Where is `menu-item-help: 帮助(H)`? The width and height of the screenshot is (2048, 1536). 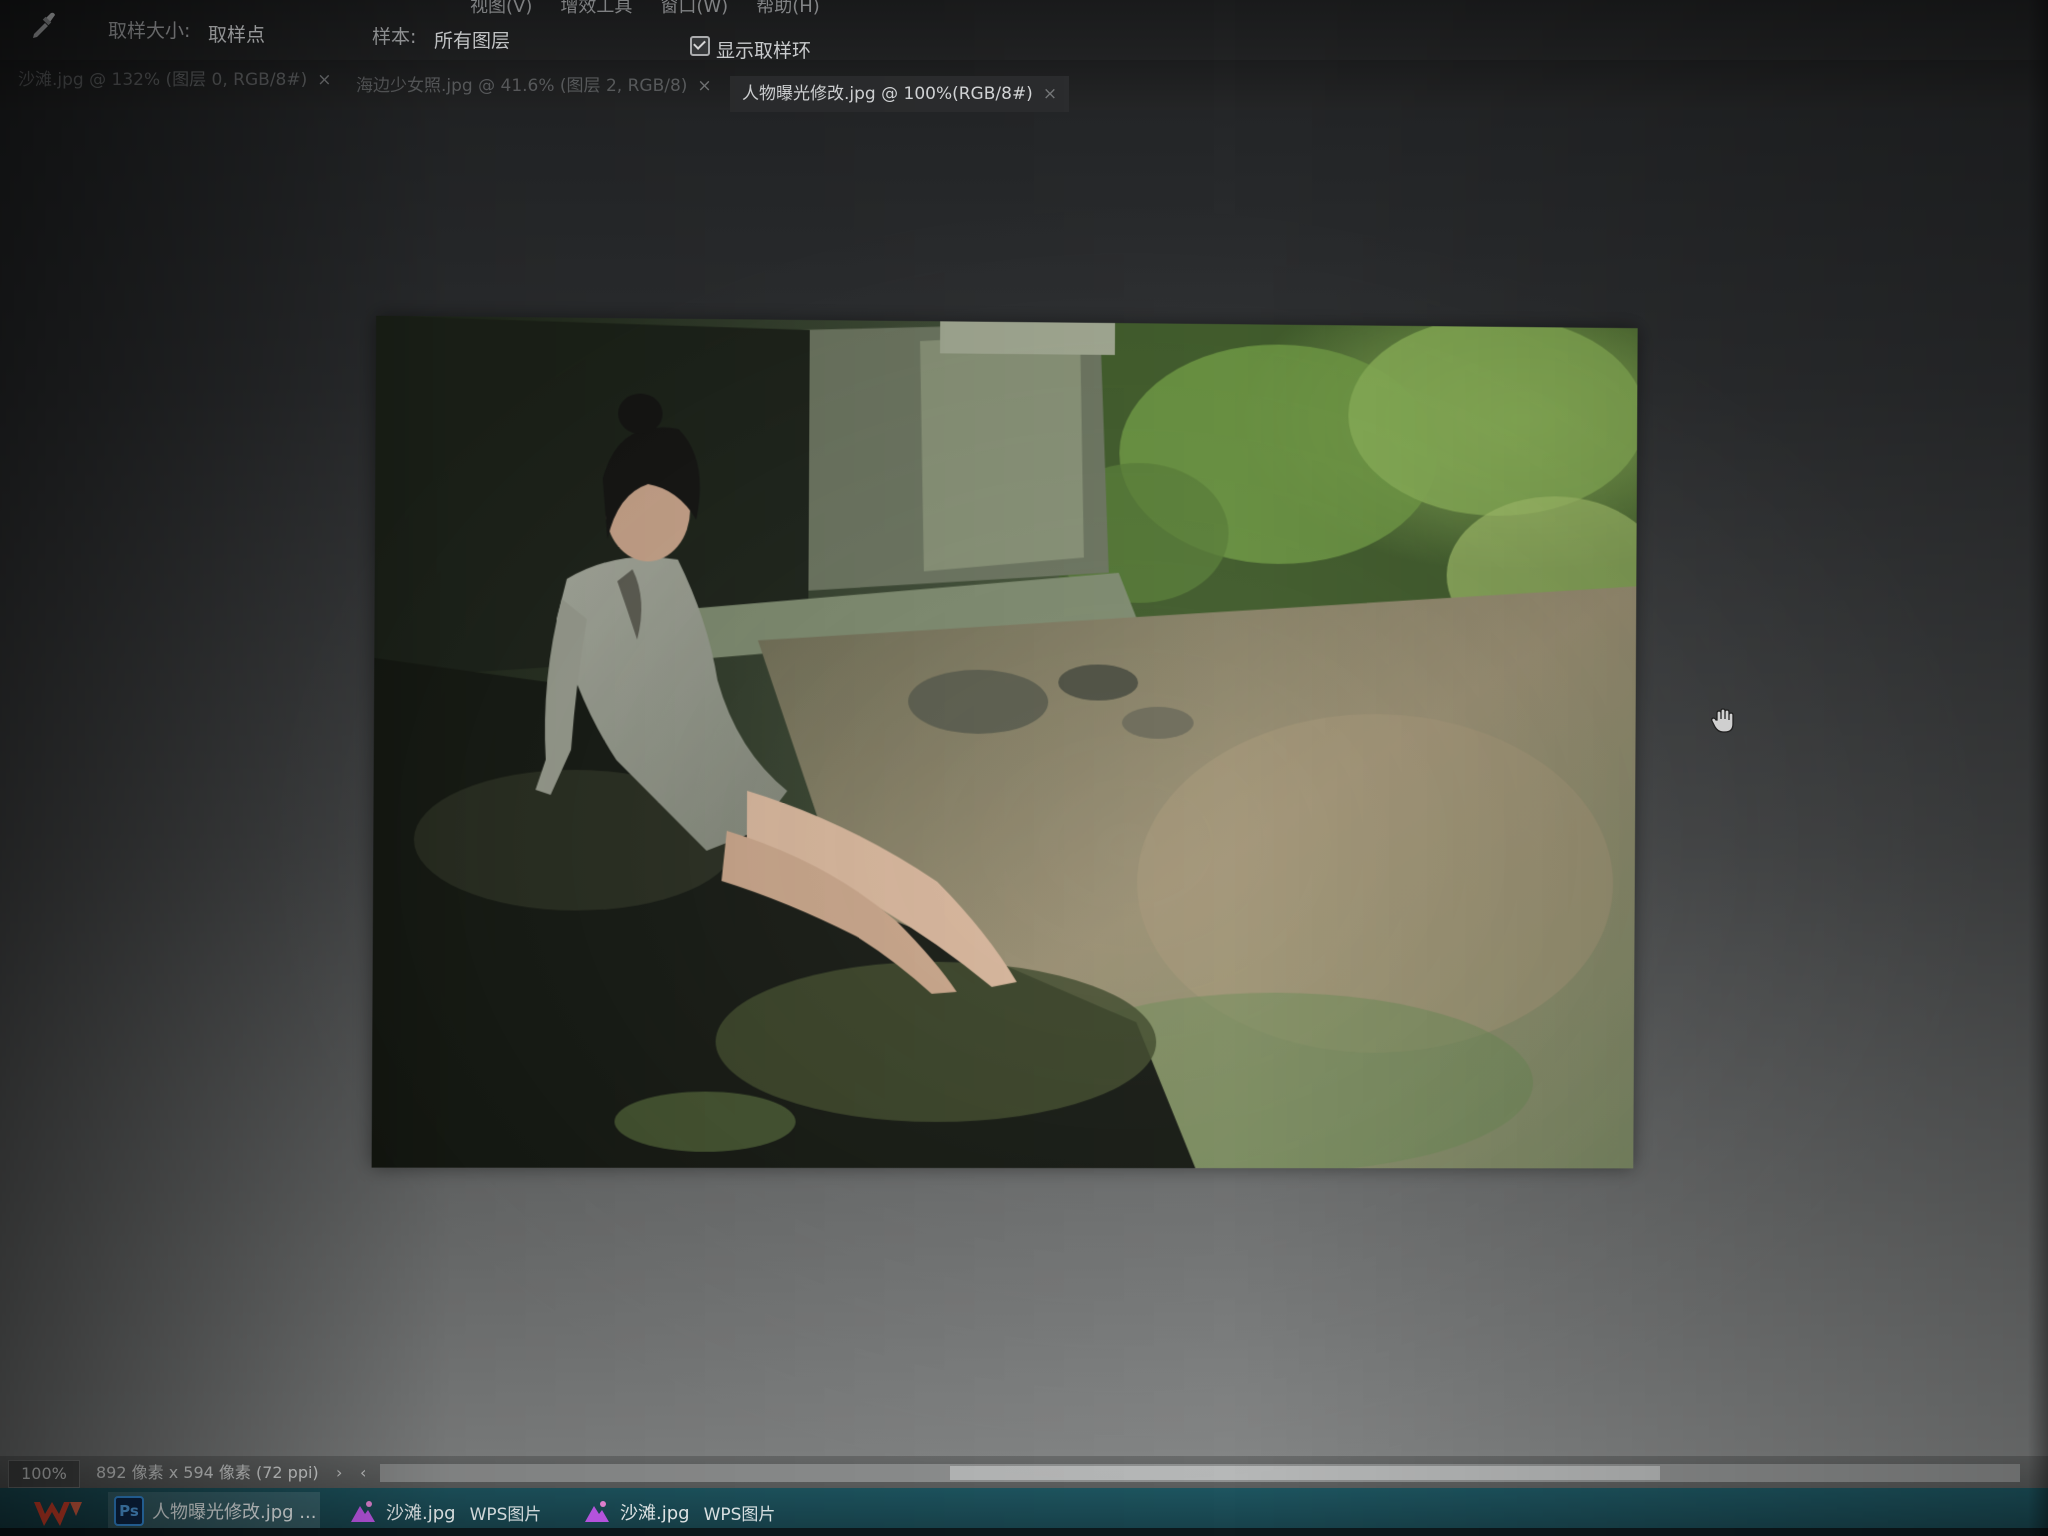 menu-item-help: 帮助(H) is located at coordinates (788, 9).